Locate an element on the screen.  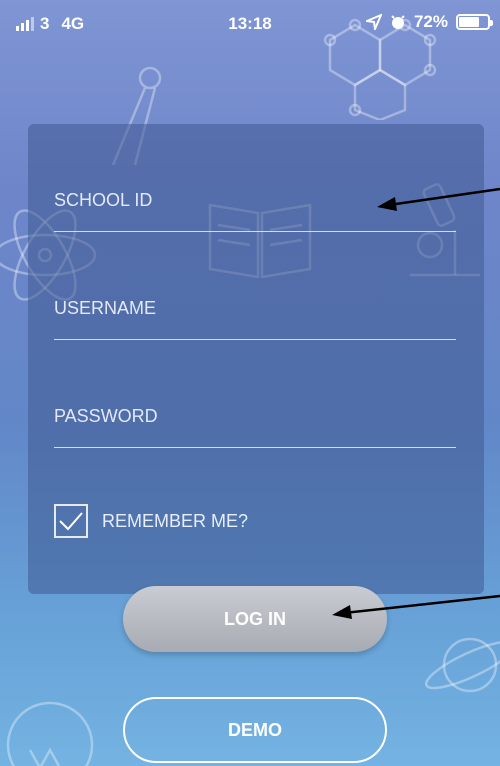
planet-doodle is located at coordinates (462, 665).